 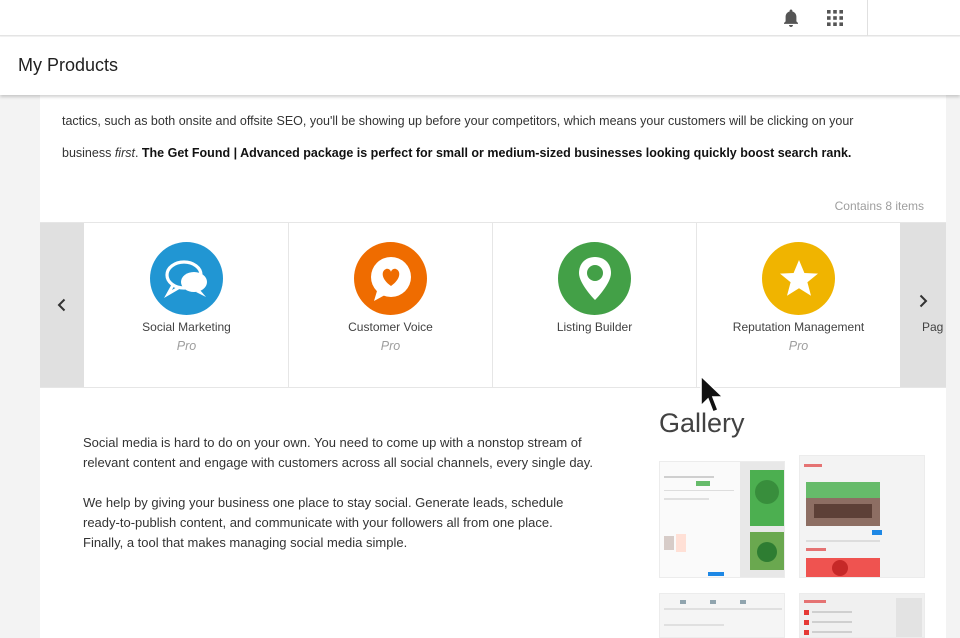 I want to click on product-listing-builder: Listing Builder, so click(x=595, y=305).